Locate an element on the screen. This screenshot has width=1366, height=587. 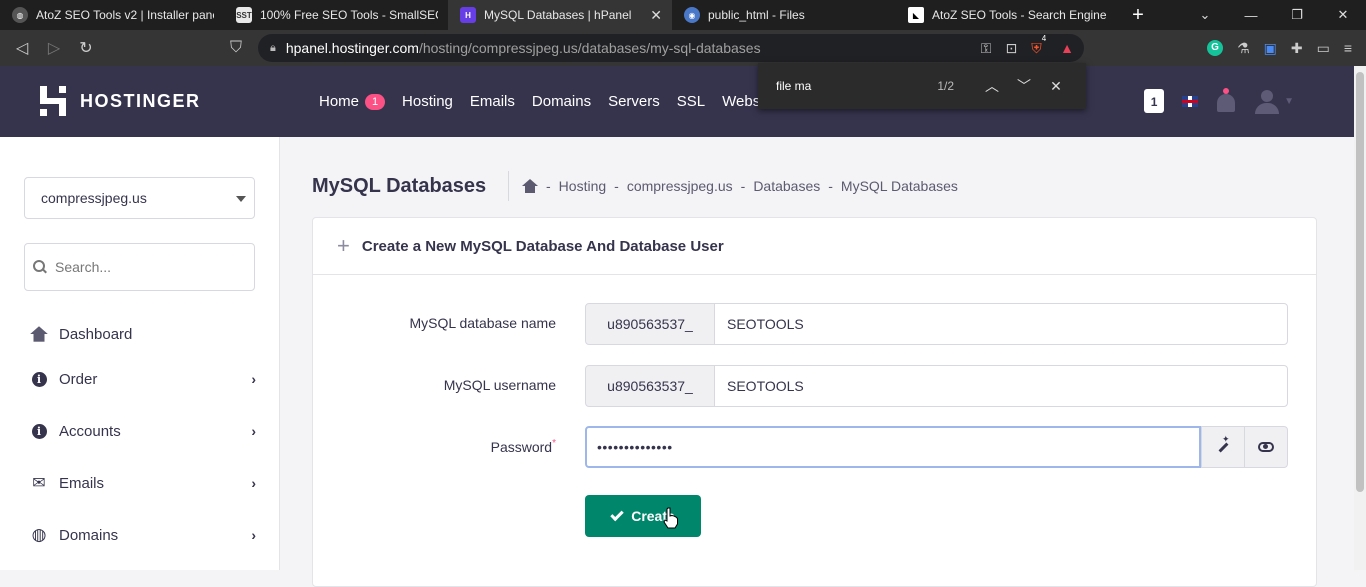
password-row: Password* is located at coordinates (815, 447).